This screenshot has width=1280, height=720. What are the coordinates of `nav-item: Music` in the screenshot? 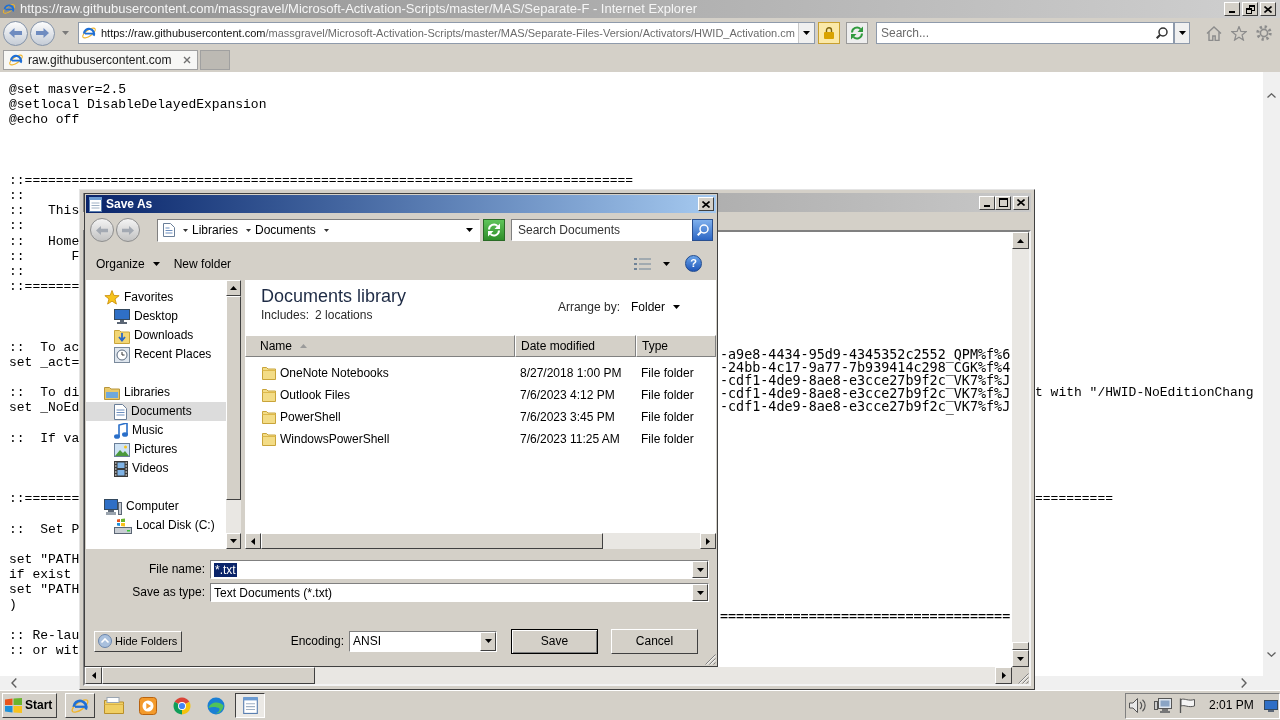 It's located at (156, 430).